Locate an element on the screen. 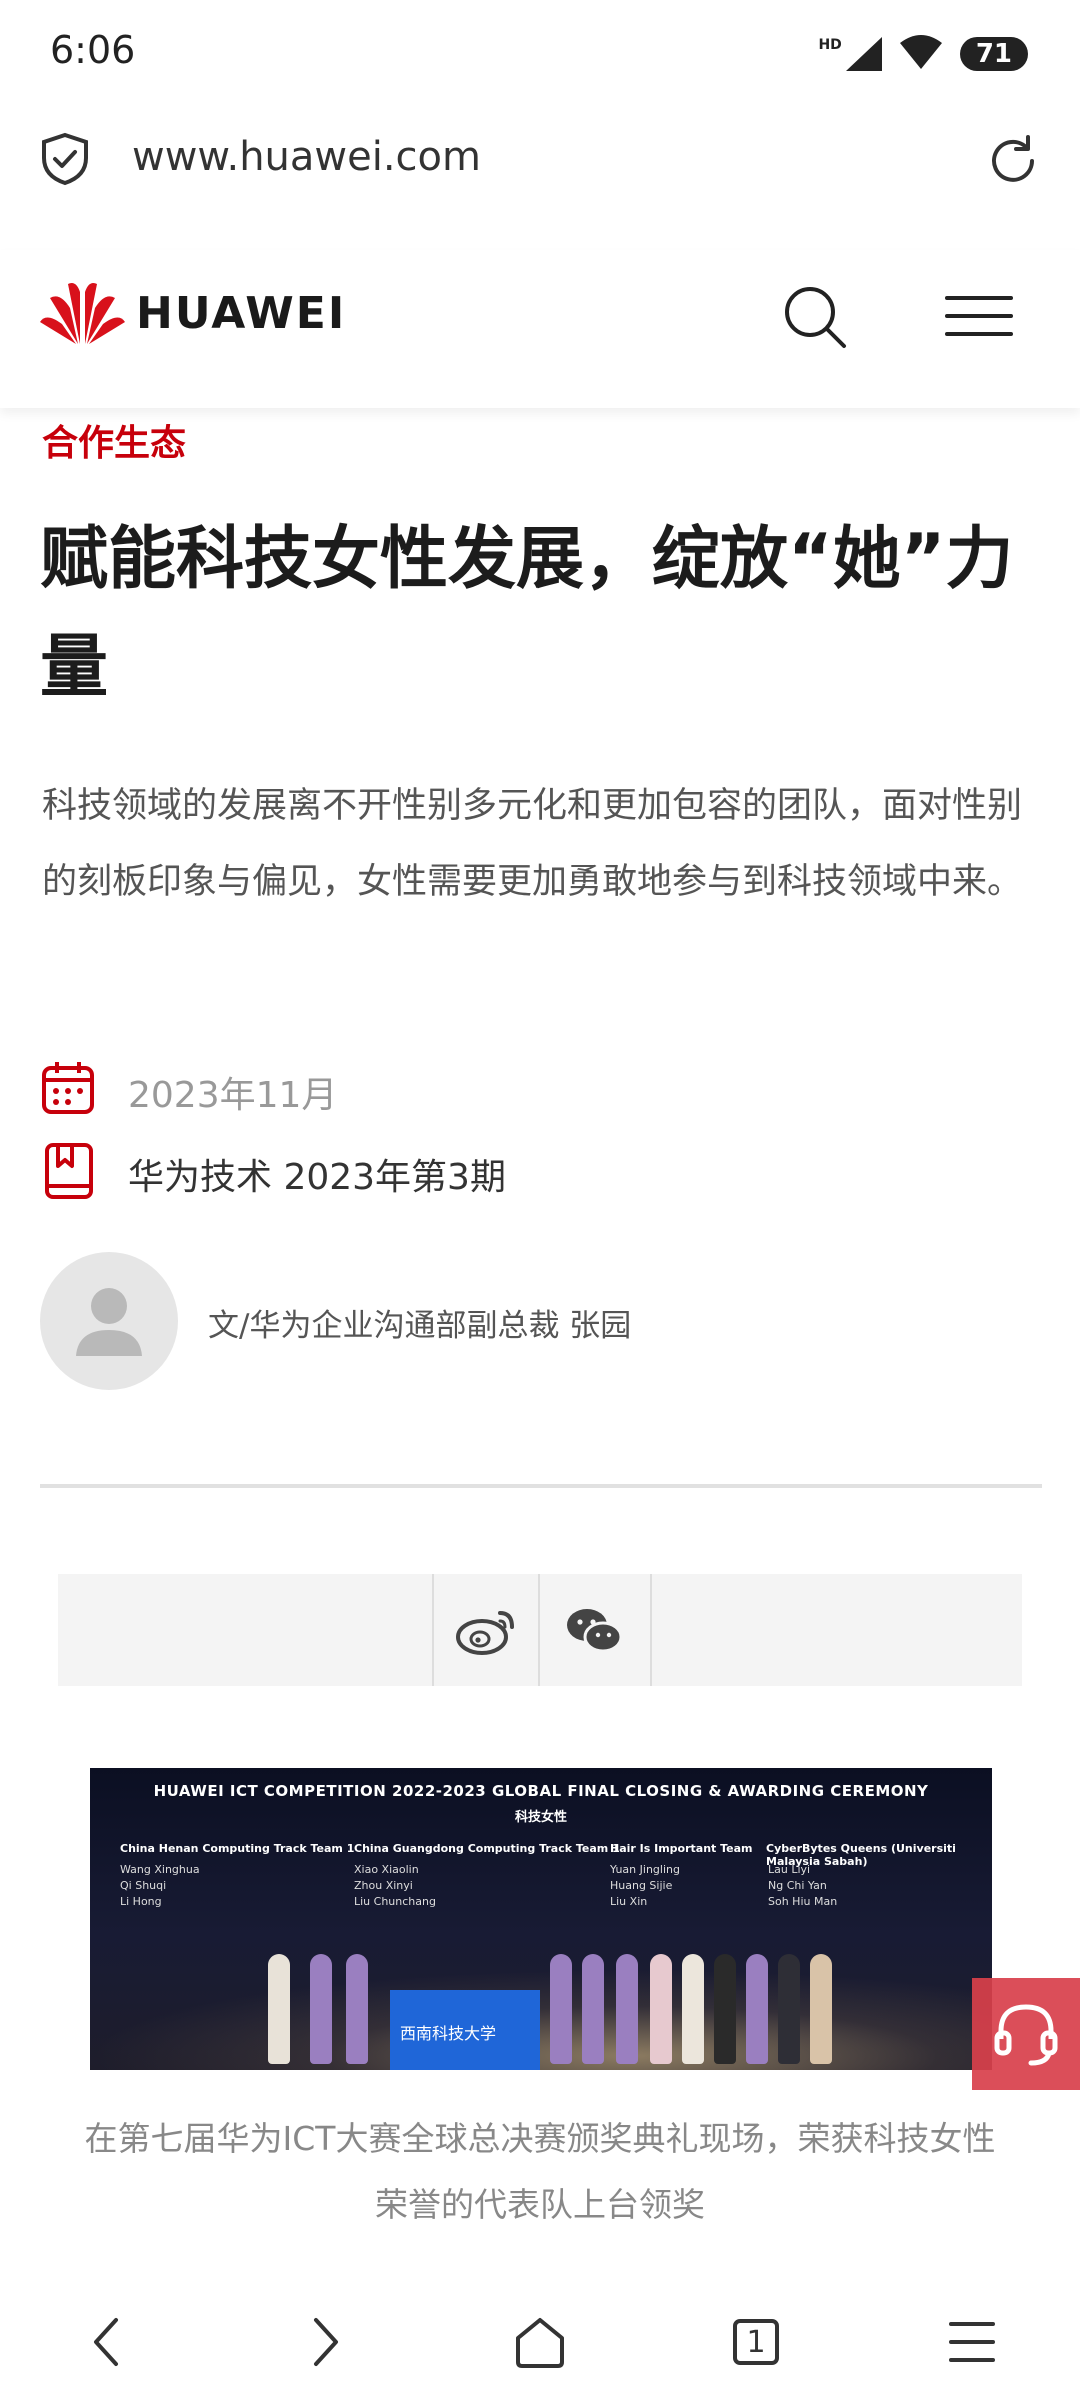 The height and width of the screenshot is (2400, 1080). tabs-button: 1 is located at coordinates (756, 2342).